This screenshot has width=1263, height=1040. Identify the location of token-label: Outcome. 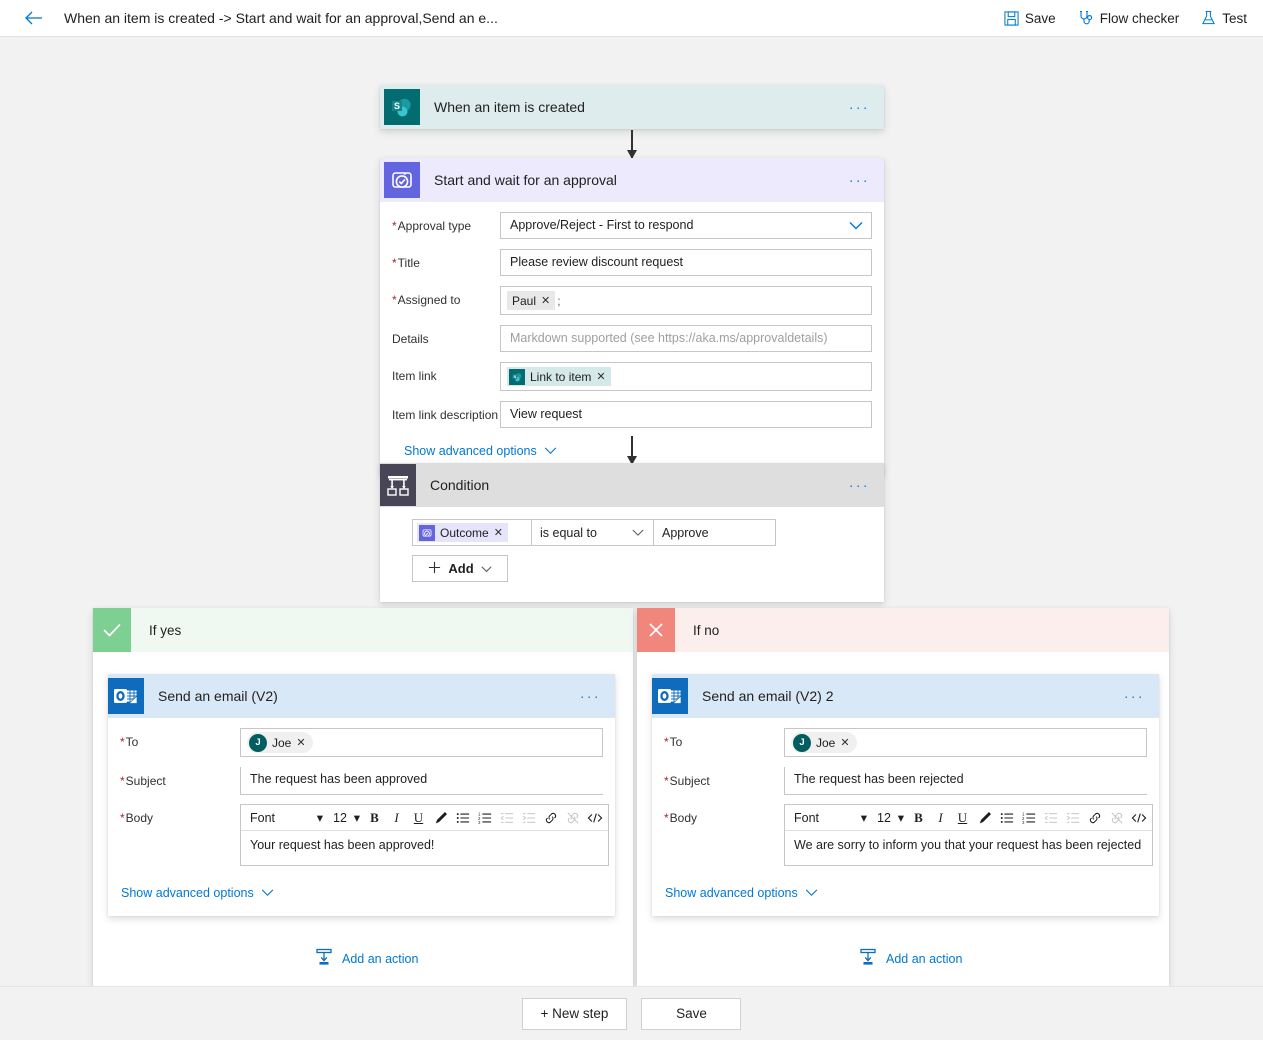
(464, 532).